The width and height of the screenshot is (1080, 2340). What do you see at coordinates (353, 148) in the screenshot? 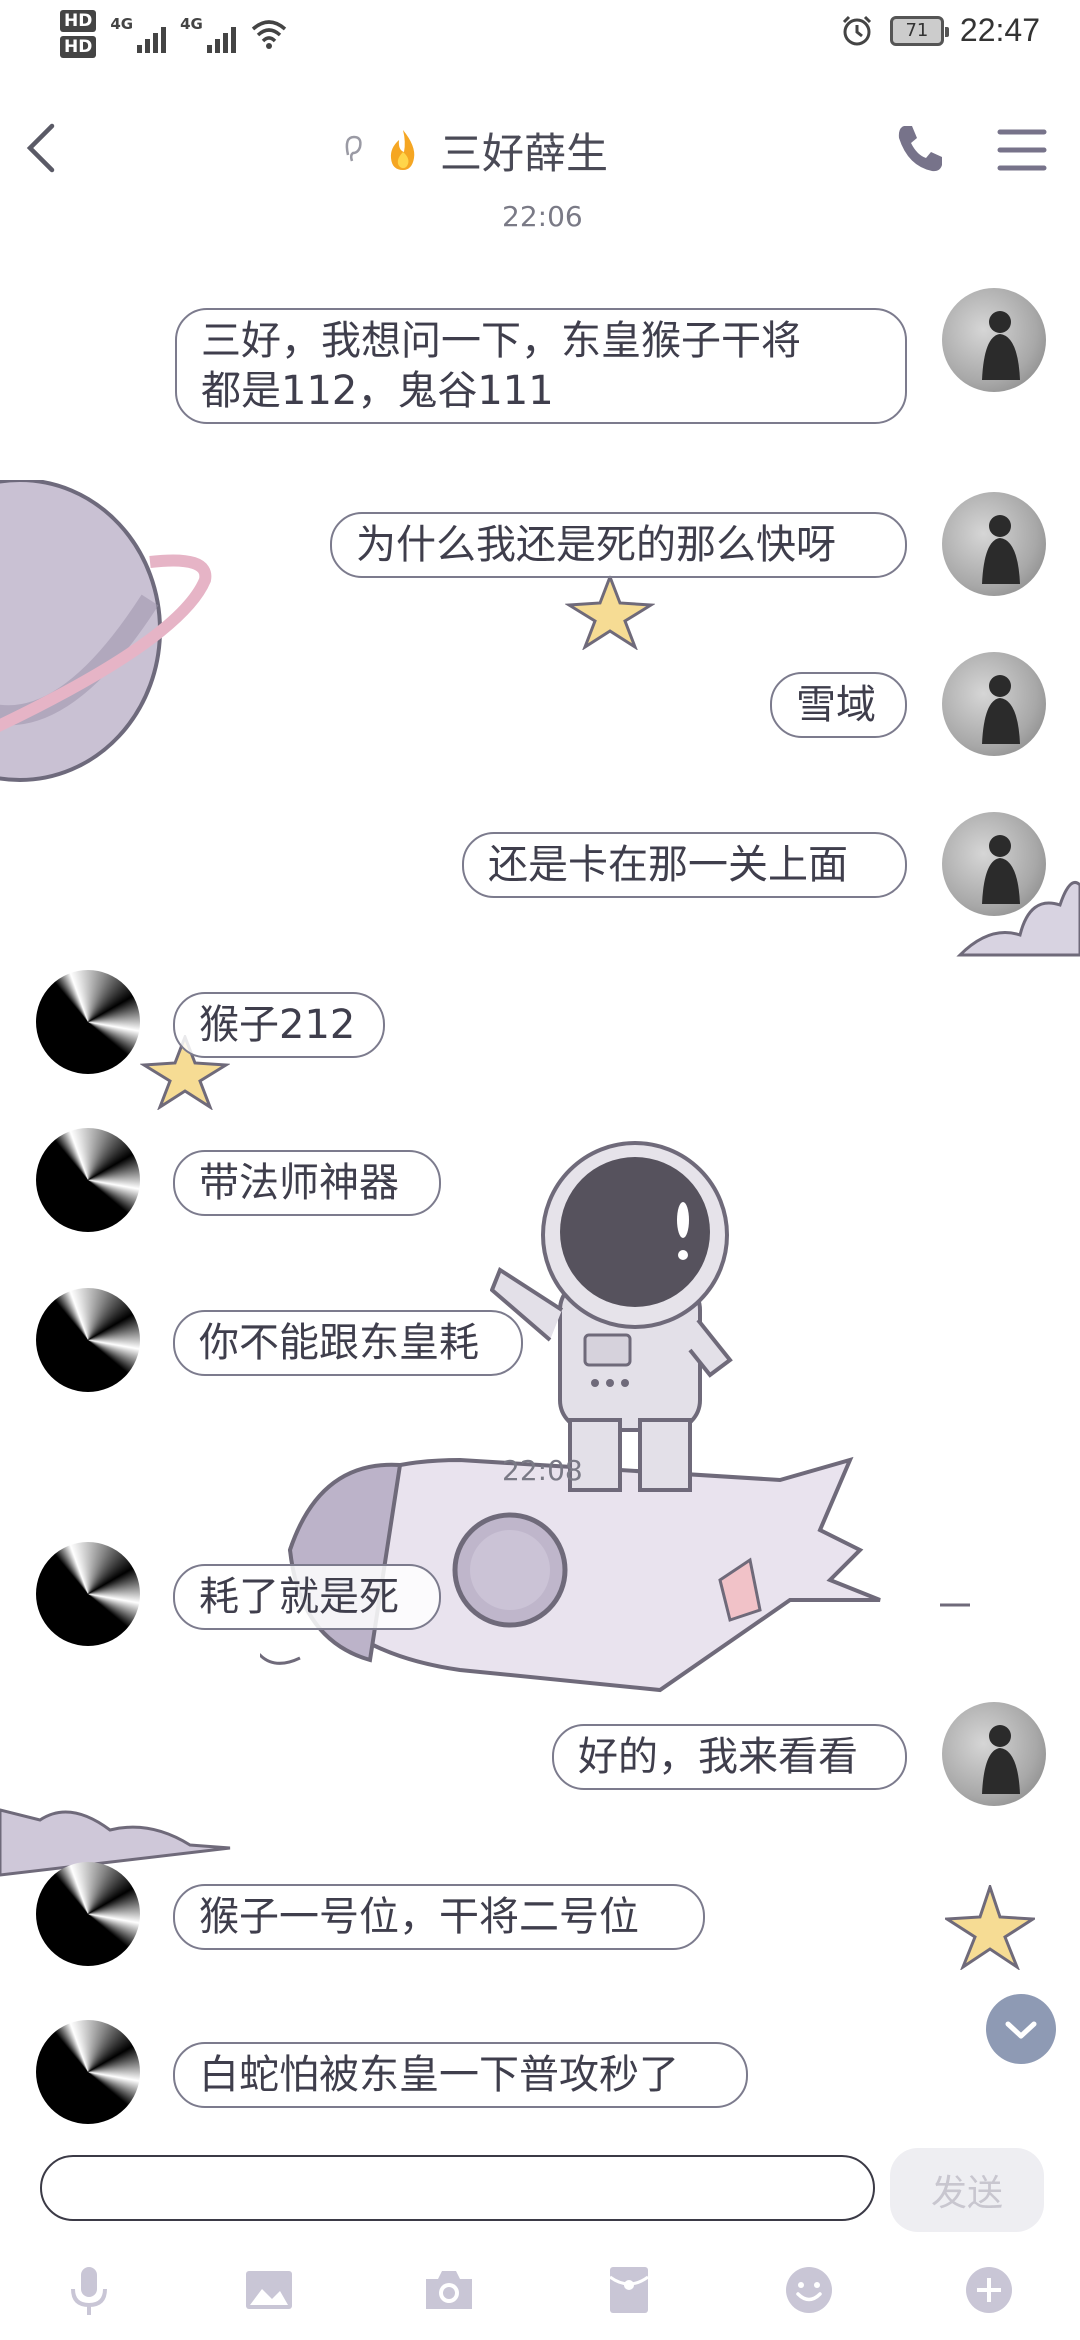
I see `ear-icon` at bounding box center [353, 148].